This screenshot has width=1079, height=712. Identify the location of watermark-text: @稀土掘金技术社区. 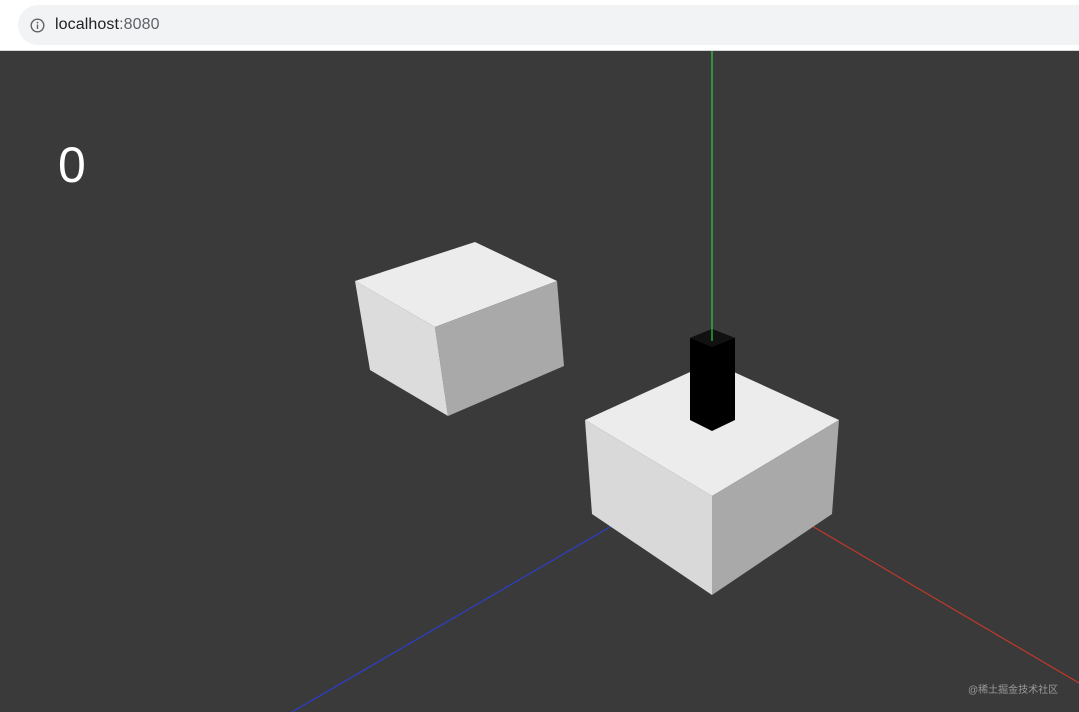
(1013, 690).